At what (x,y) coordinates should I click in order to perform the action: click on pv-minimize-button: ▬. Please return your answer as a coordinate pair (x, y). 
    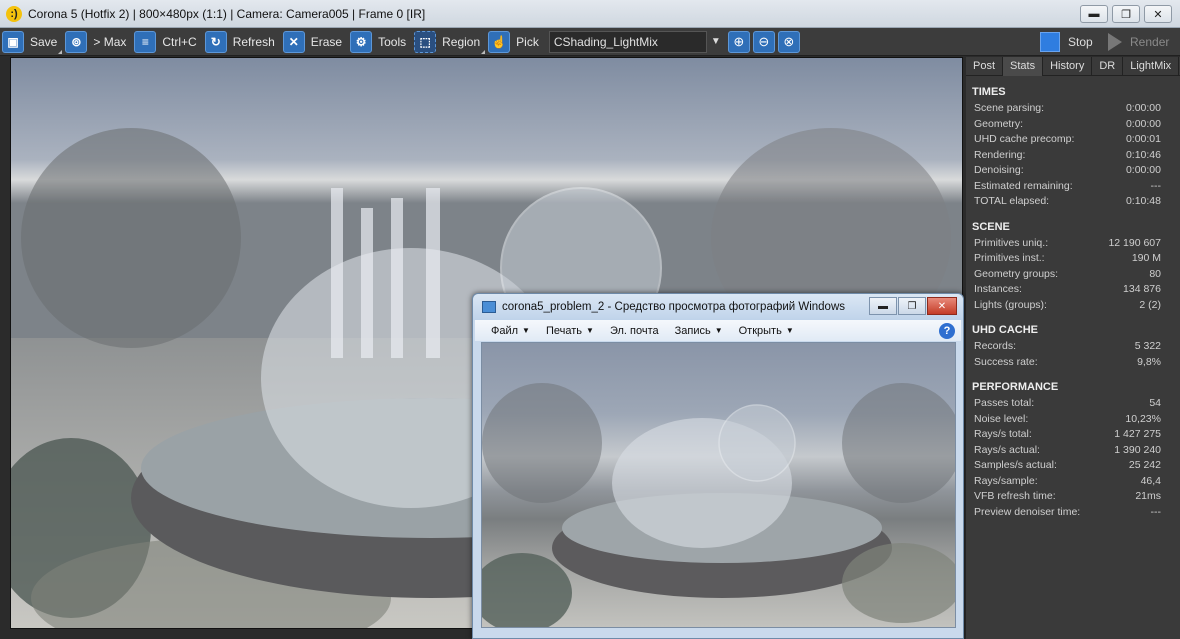
    Looking at the image, I should click on (883, 306).